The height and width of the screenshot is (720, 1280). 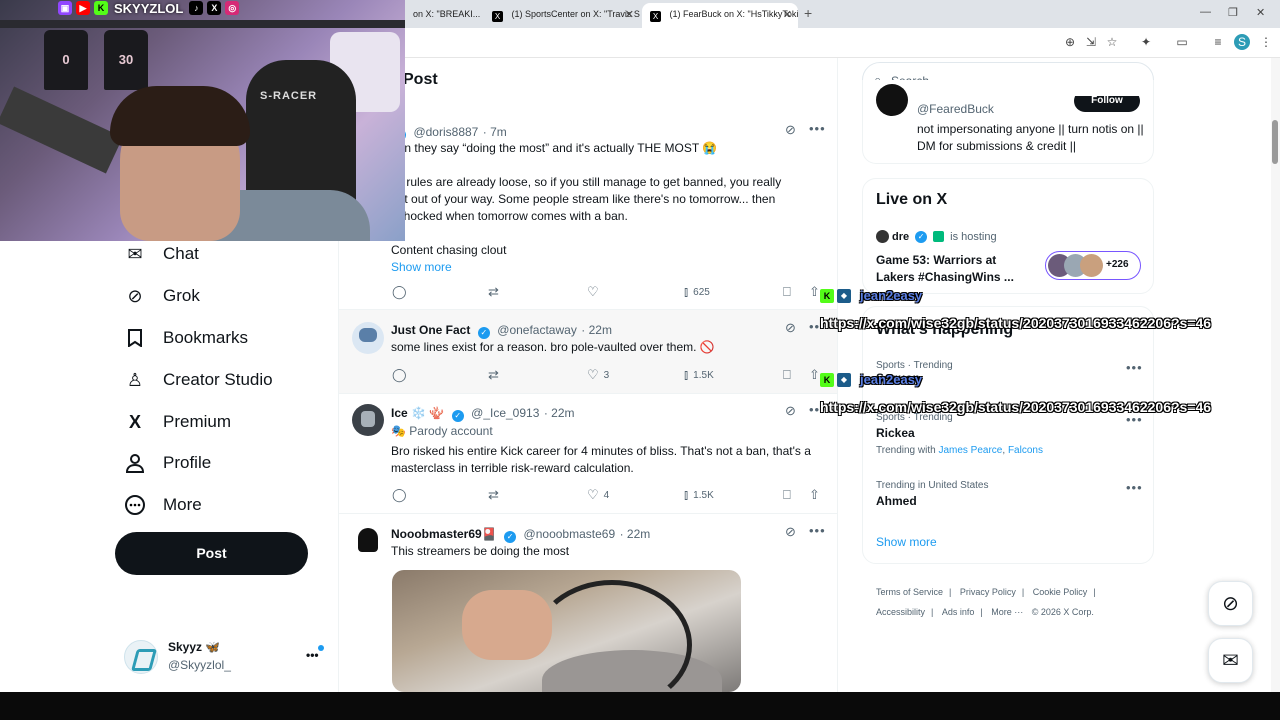 I want to click on trending-with-label: Trending with, so click(x=906, y=450).